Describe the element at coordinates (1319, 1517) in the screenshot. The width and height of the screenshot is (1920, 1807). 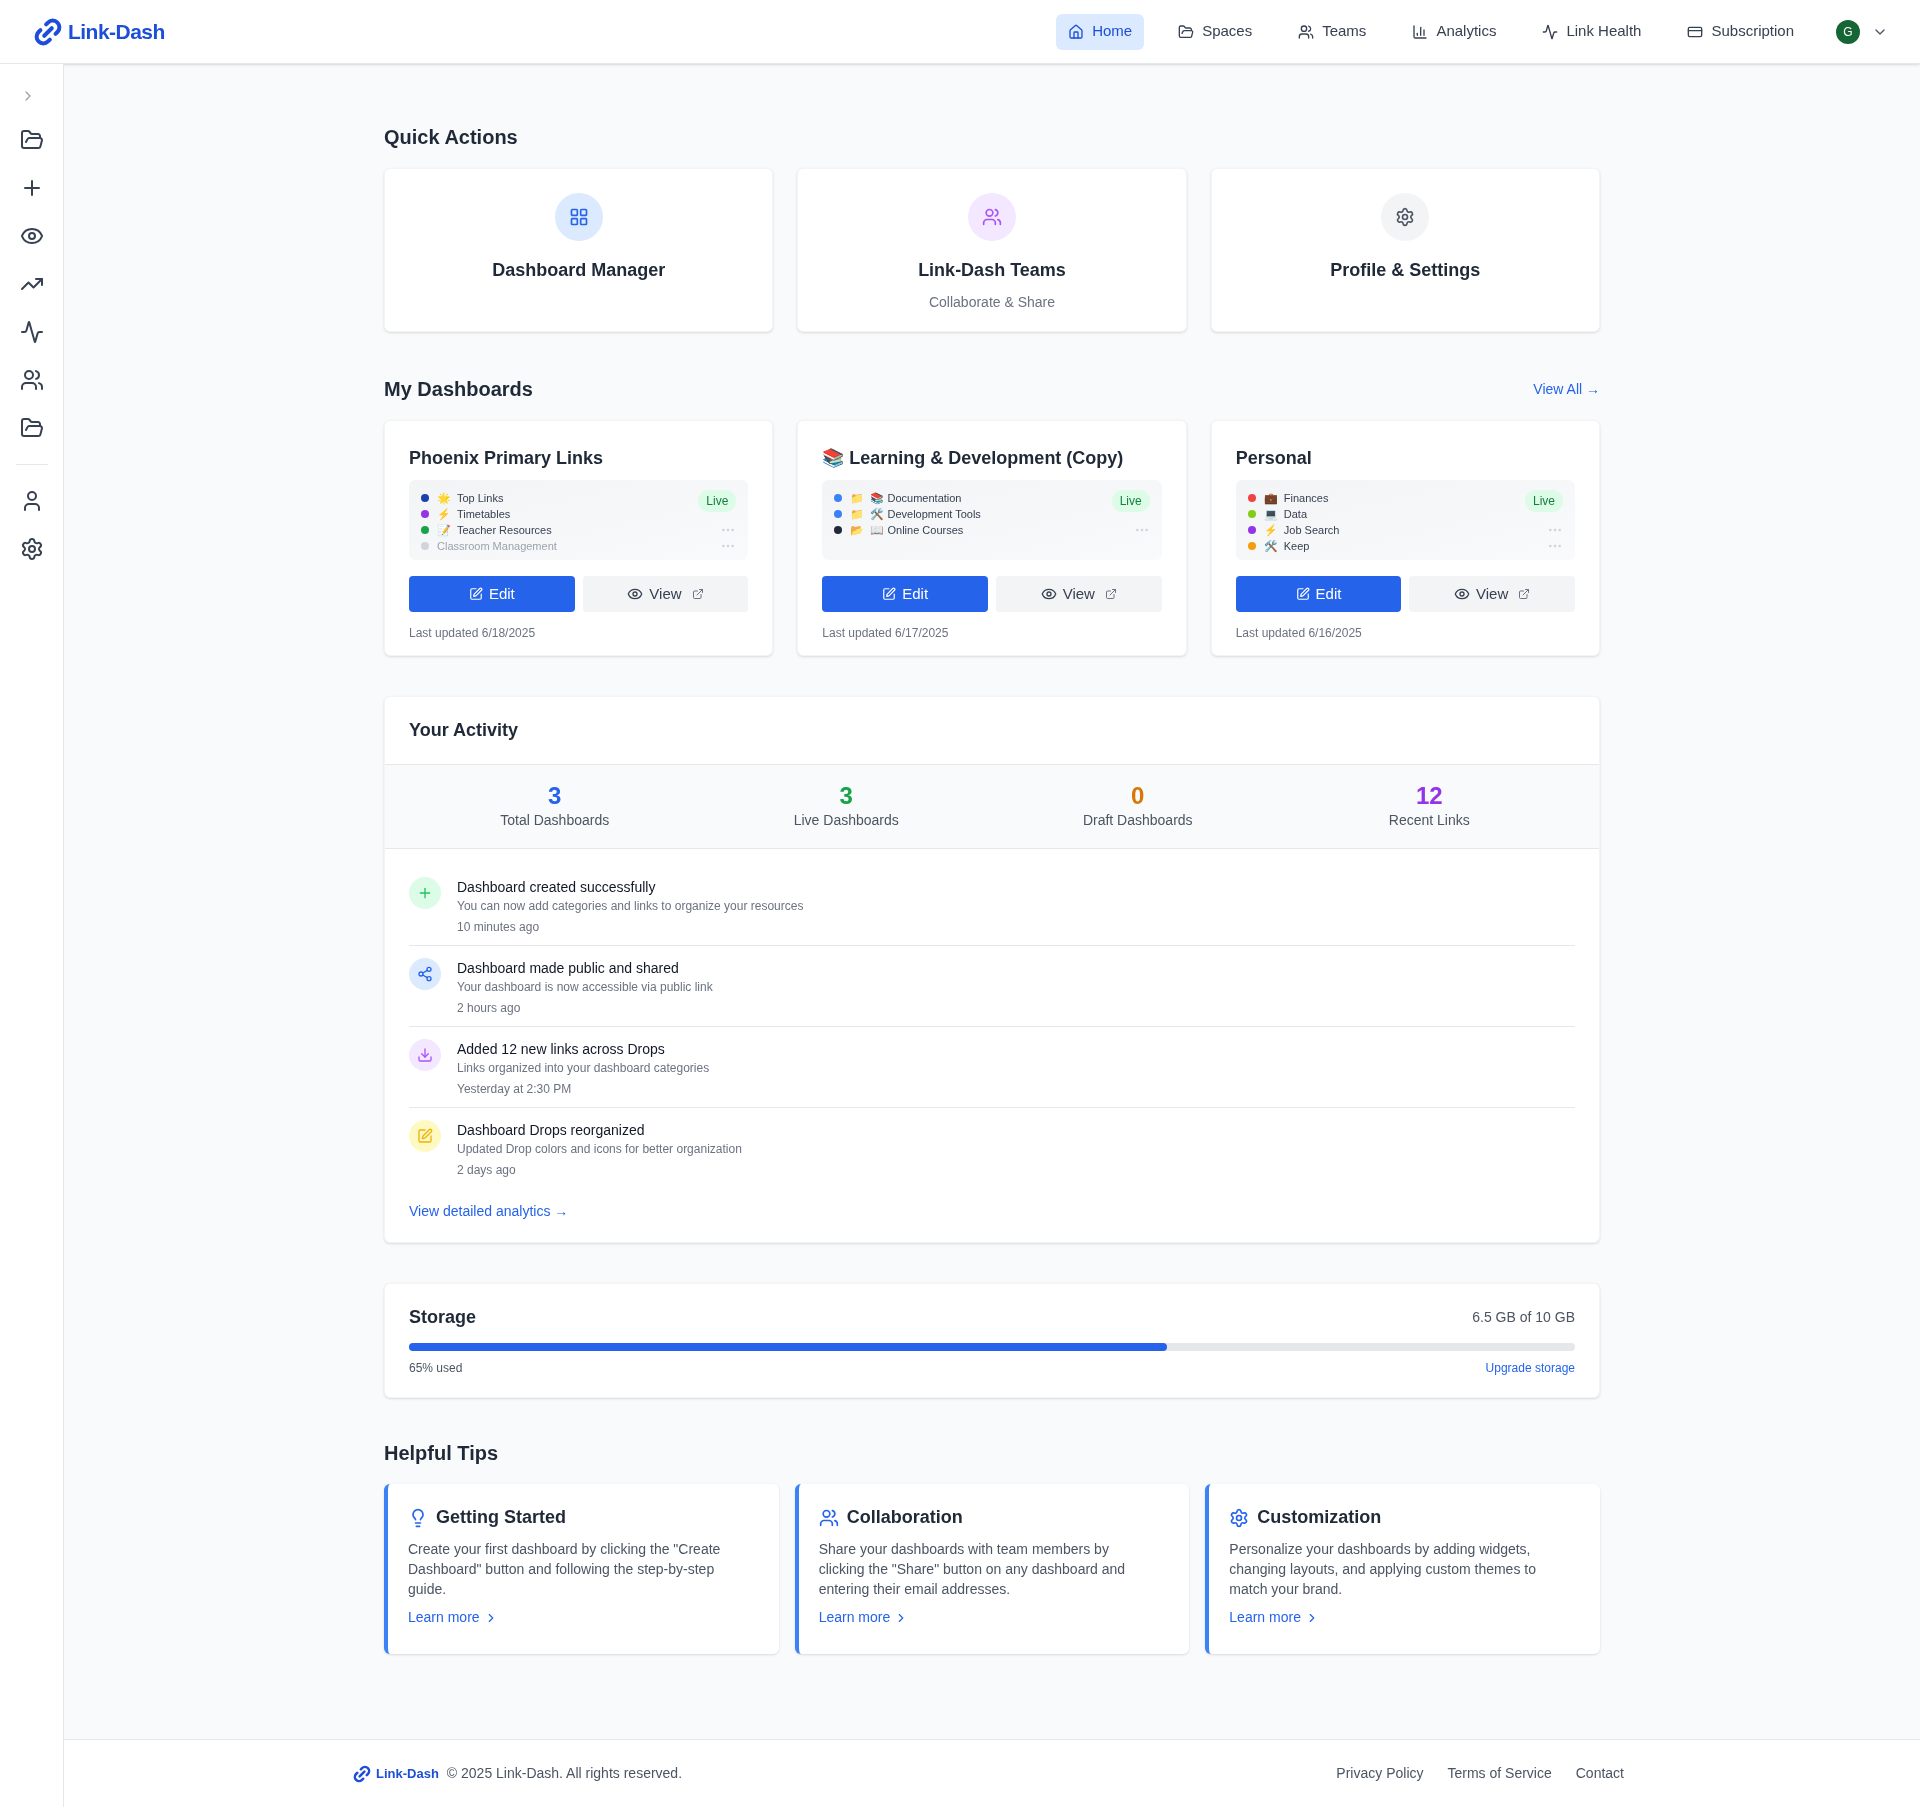
I see `tip-title: Customization` at that location.